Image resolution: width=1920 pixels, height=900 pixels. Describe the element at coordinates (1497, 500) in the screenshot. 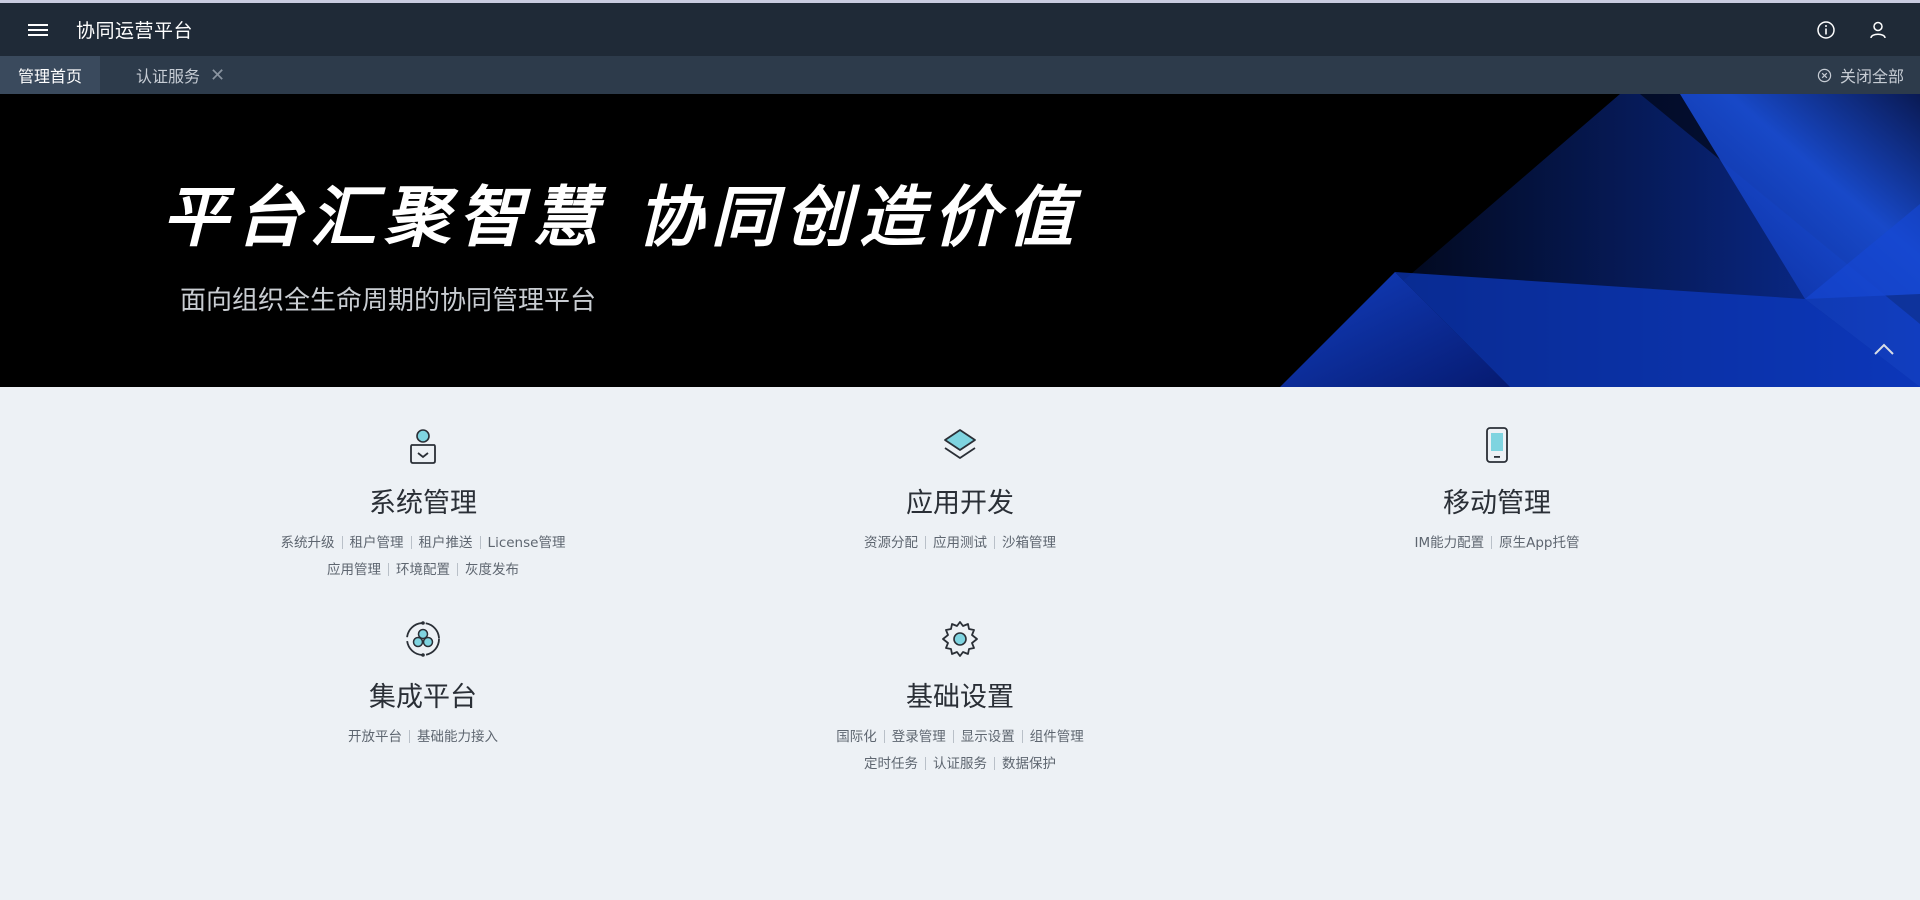

I see `module-title: 移动管理` at that location.